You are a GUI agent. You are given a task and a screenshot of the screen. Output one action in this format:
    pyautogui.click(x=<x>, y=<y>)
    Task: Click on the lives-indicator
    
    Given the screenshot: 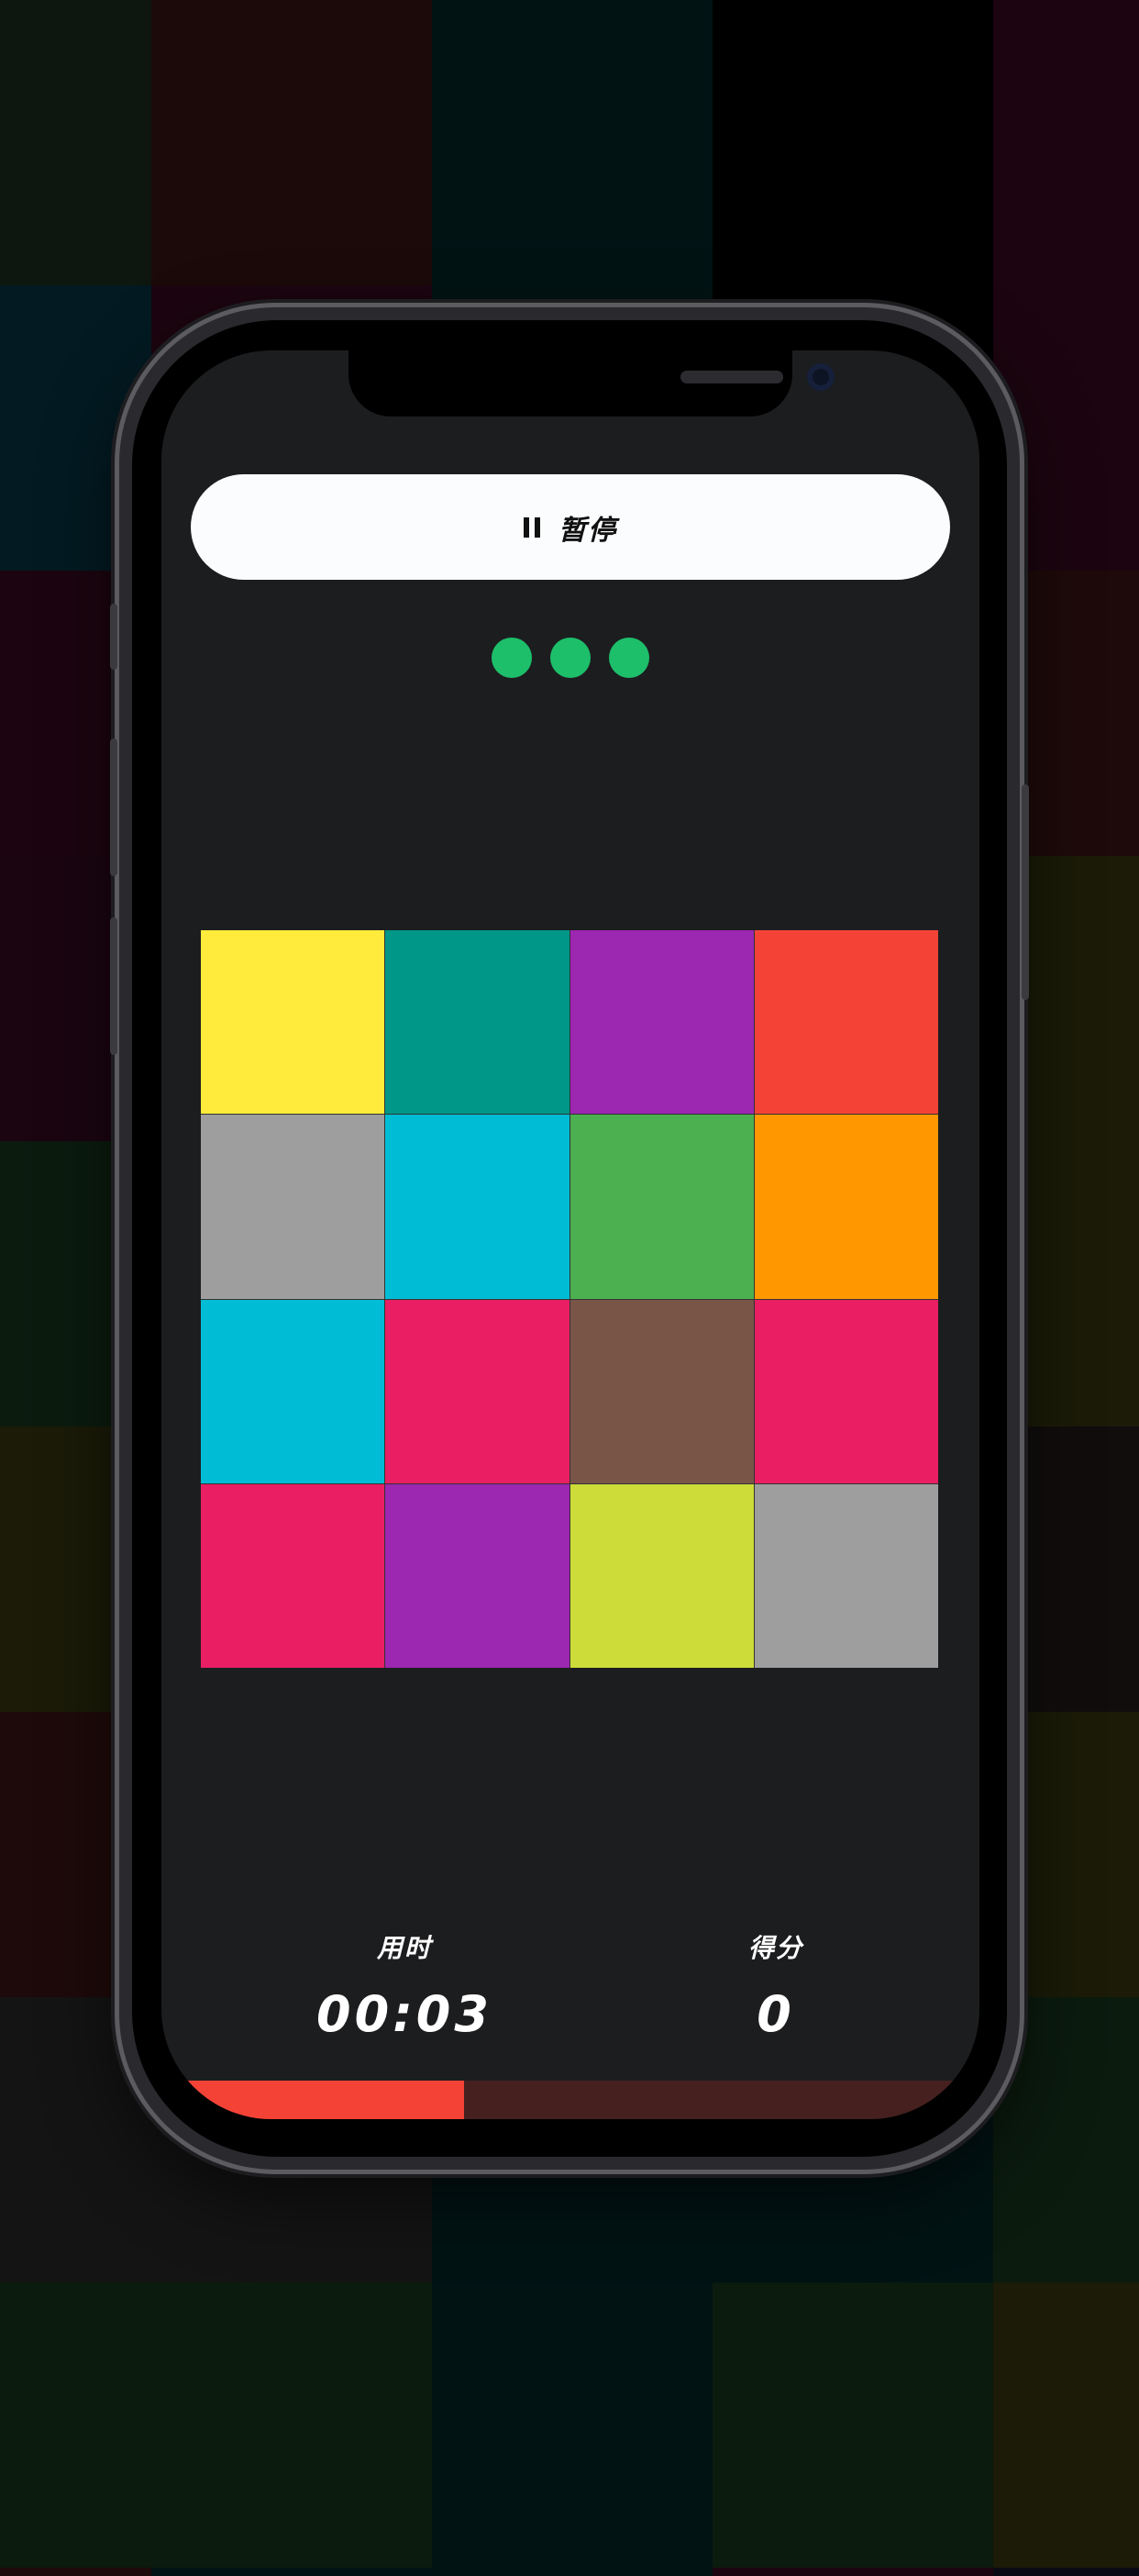 What is the action you would take?
    pyautogui.click(x=570, y=658)
    